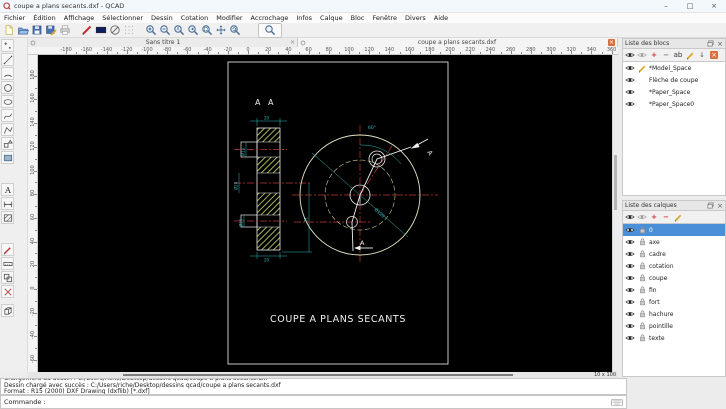  I want to click on menu-aide: Aide, so click(441, 18).